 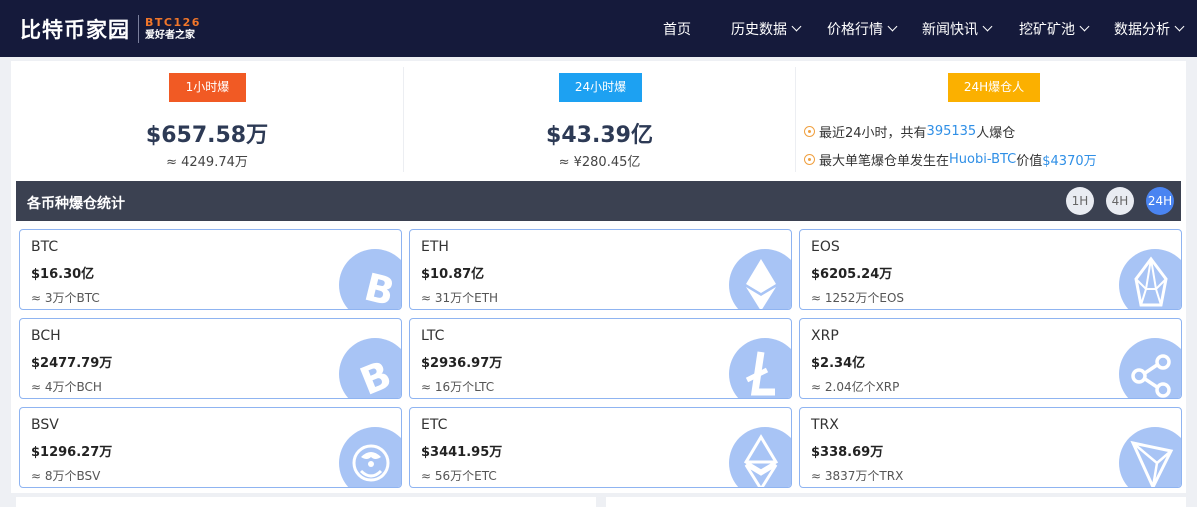 What do you see at coordinates (207, 162) in the screenshot?
I see `amount-1h-converted: ≈ 4249.74万` at bounding box center [207, 162].